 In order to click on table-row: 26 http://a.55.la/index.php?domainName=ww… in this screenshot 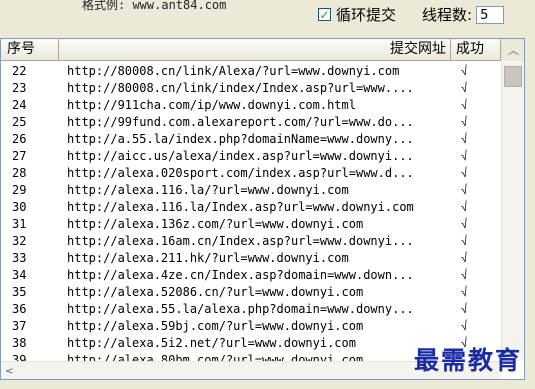, I will do `click(251, 138)`.